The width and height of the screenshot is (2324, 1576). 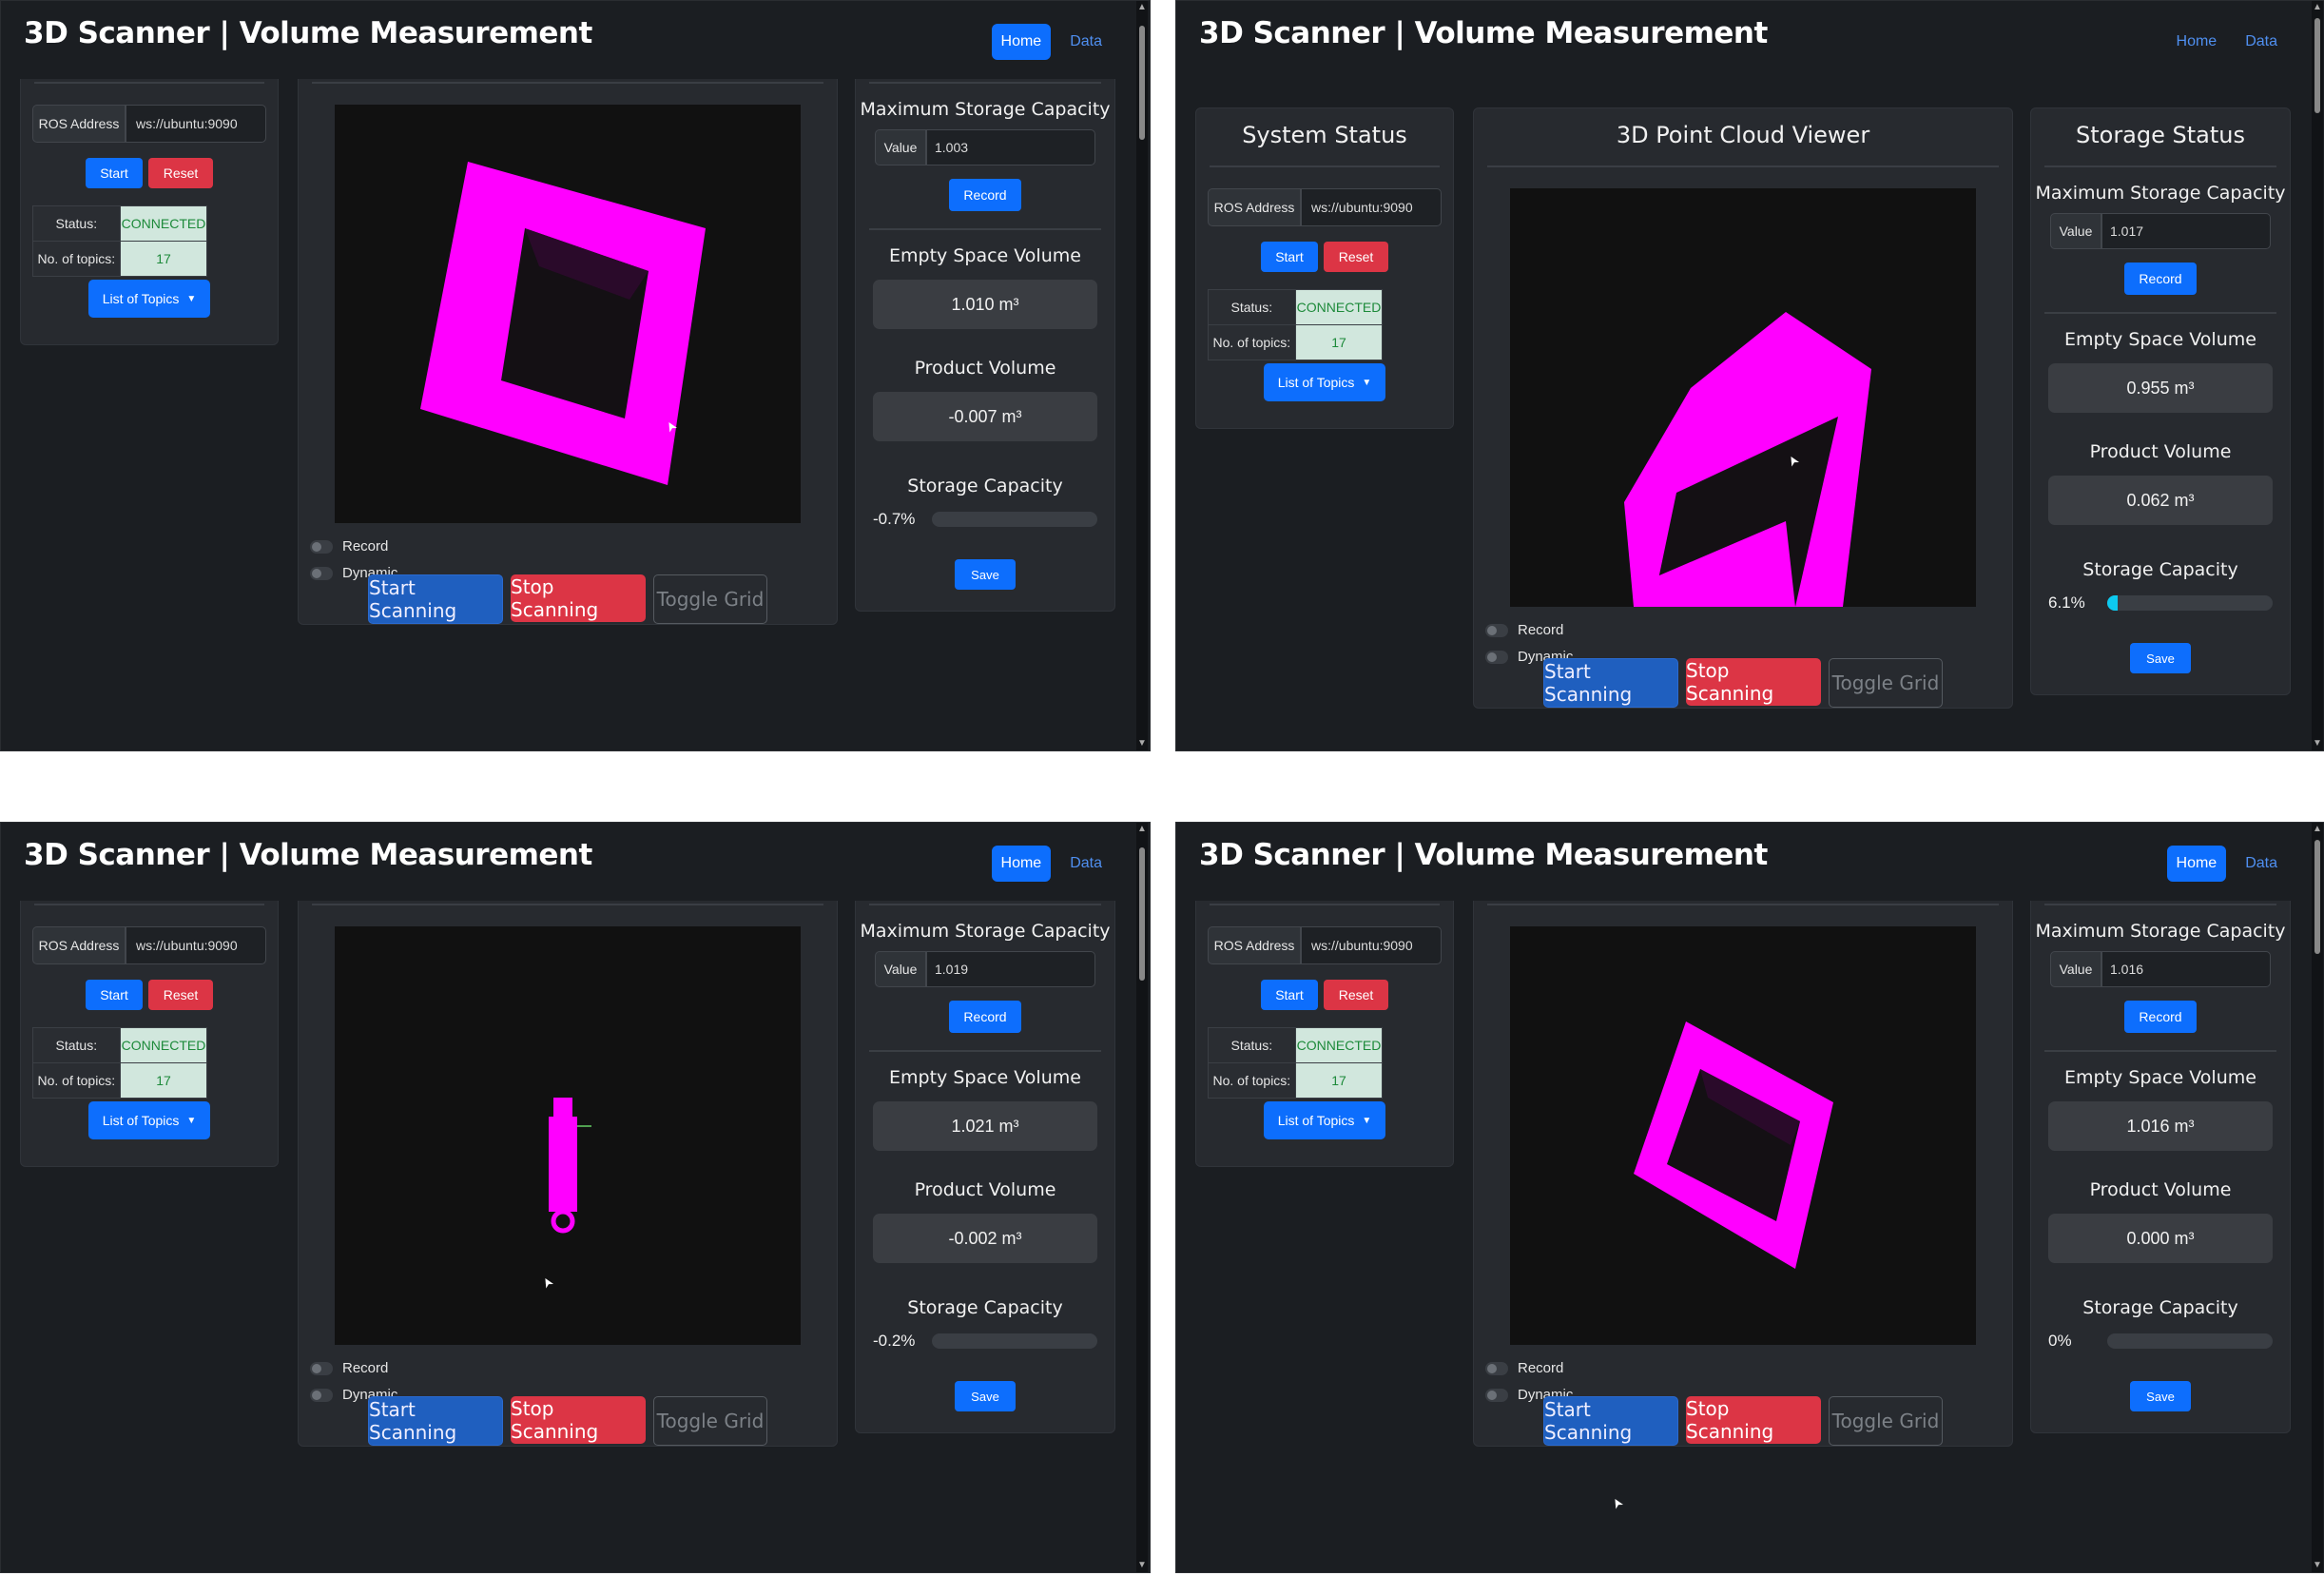 I want to click on max-capacity-group: Value 1.016, so click(x=2161, y=969).